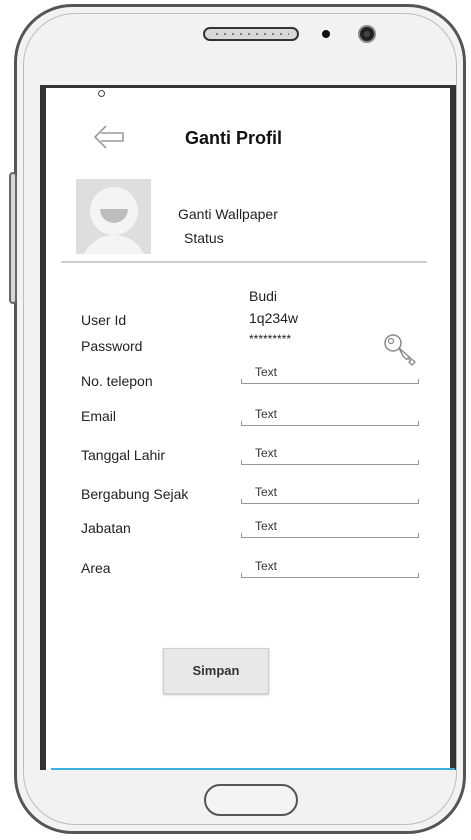 Image resolution: width=471 pixels, height=840 pixels. What do you see at coordinates (104, 320) in the screenshot?
I see `userid-label: User Id` at bounding box center [104, 320].